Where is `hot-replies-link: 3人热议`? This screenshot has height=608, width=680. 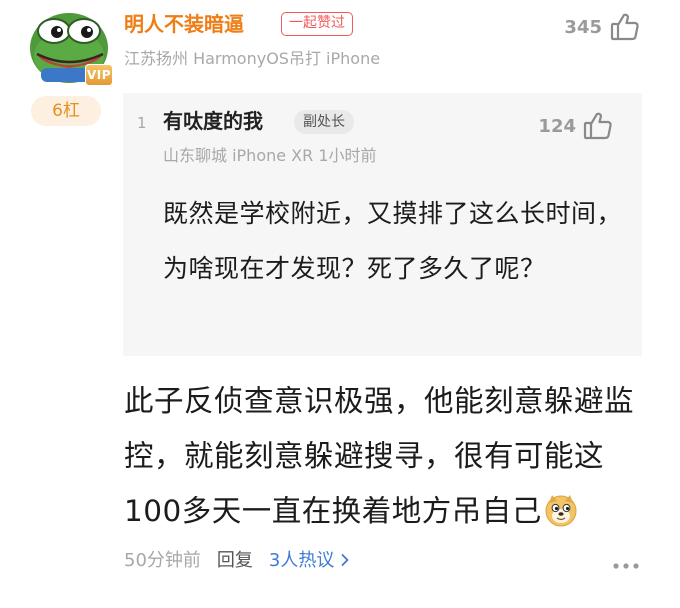
hot-replies-link: 3人热议 is located at coordinates (310, 560).